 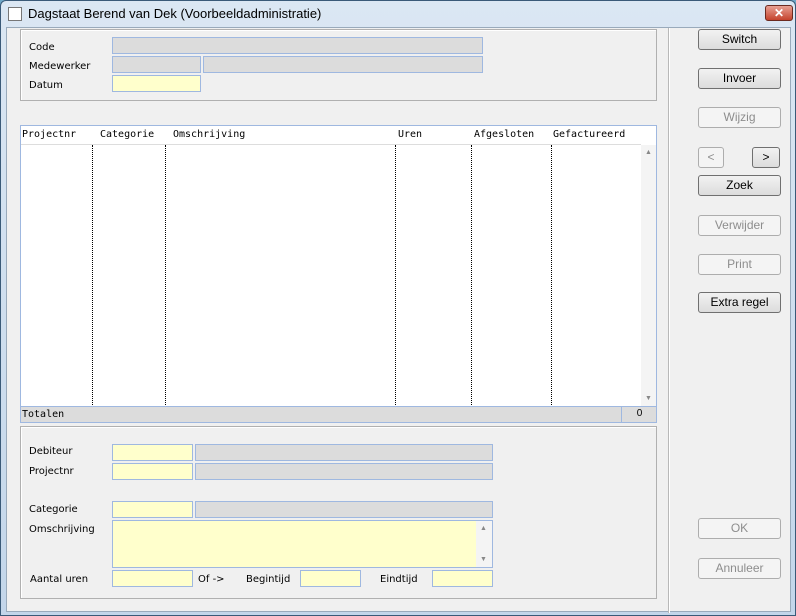 What do you see at coordinates (711, 157) in the screenshot?
I see `previous-button: <` at bounding box center [711, 157].